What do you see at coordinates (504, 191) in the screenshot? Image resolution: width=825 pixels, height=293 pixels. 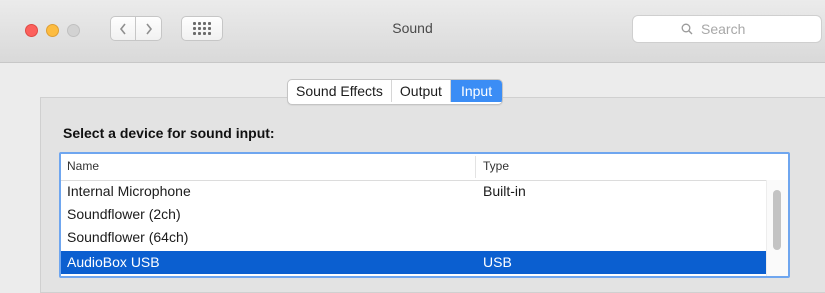 I see `device-type: Built-in` at bounding box center [504, 191].